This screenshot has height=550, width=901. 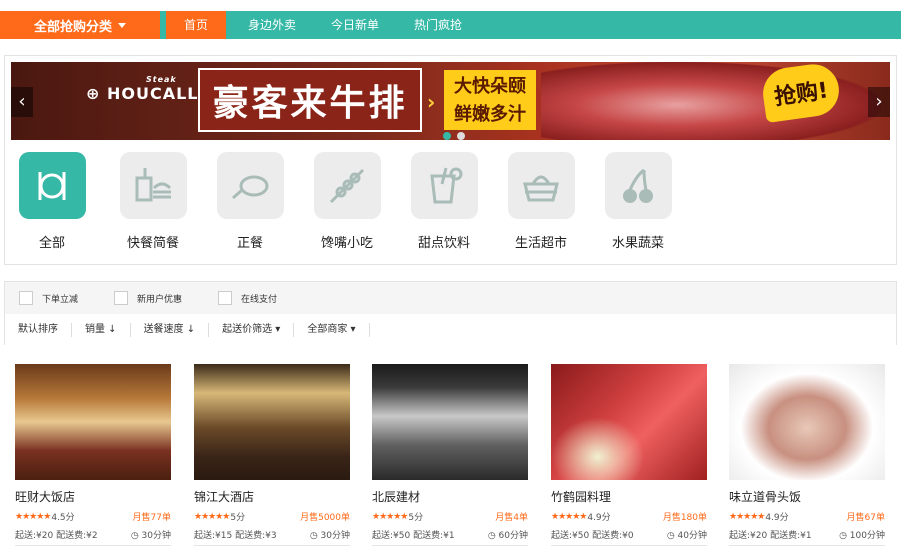 I want to click on shop-name: 竹鹤园料理, so click(x=581, y=496).